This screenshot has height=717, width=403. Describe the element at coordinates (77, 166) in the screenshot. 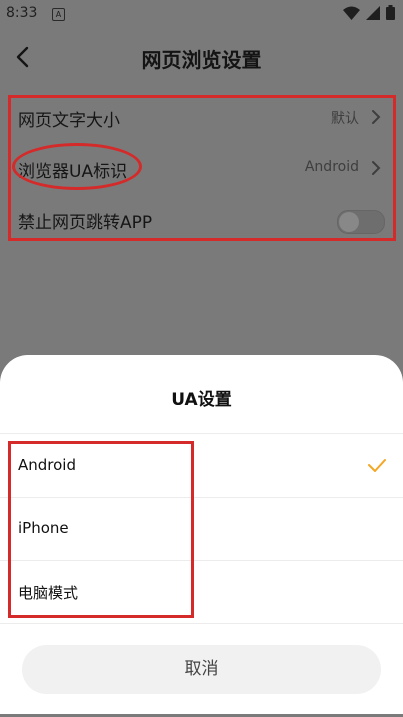

I see `annotation-ellipse-ua` at that location.